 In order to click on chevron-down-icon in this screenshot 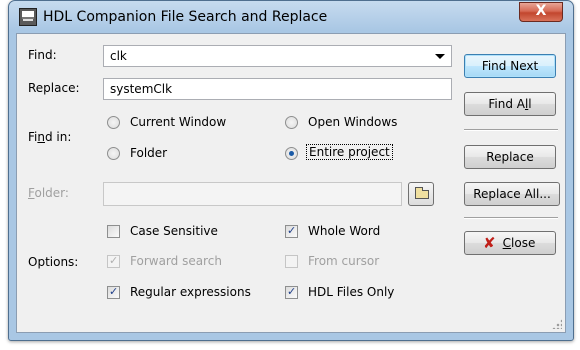, I will do `click(440, 56)`.